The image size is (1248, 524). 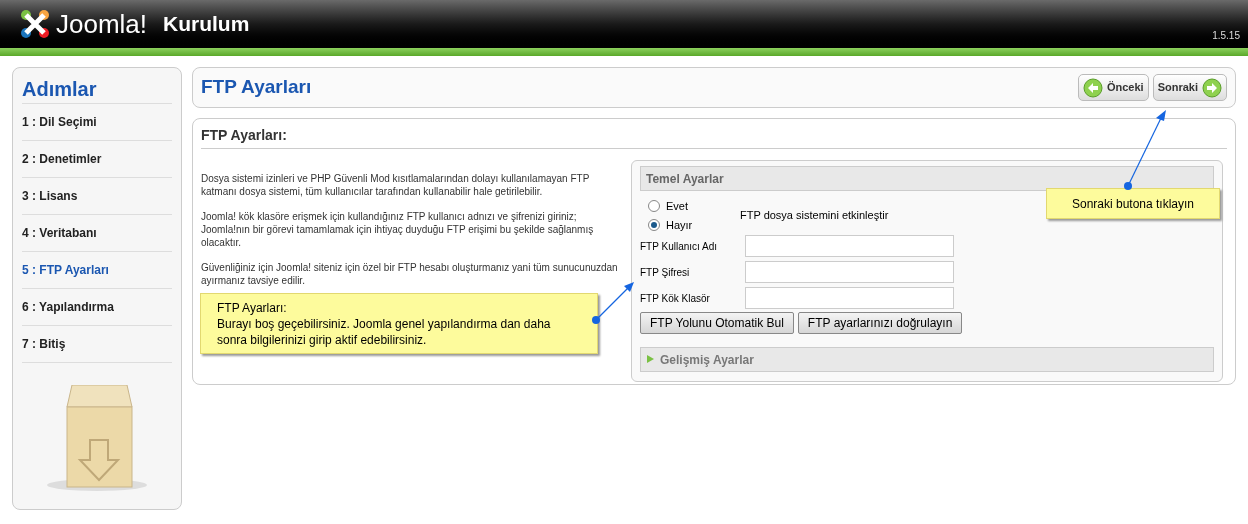 What do you see at coordinates (62, 159) in the screenshot?
I see `step-item: 2 : Denetimler` at bounding box center [62, 159].